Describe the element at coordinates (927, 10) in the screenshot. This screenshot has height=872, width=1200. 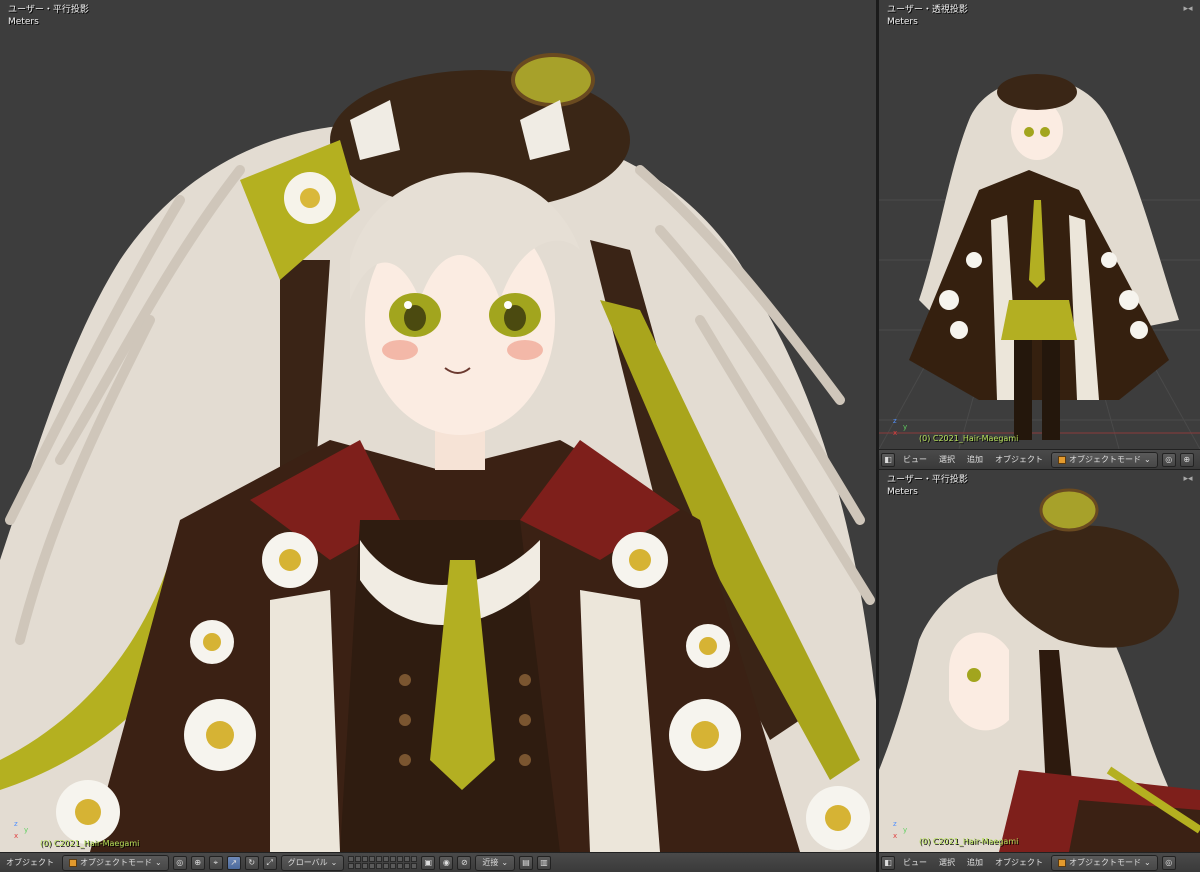
I see `viewport-title: ユーザー・透視投影` at that location.